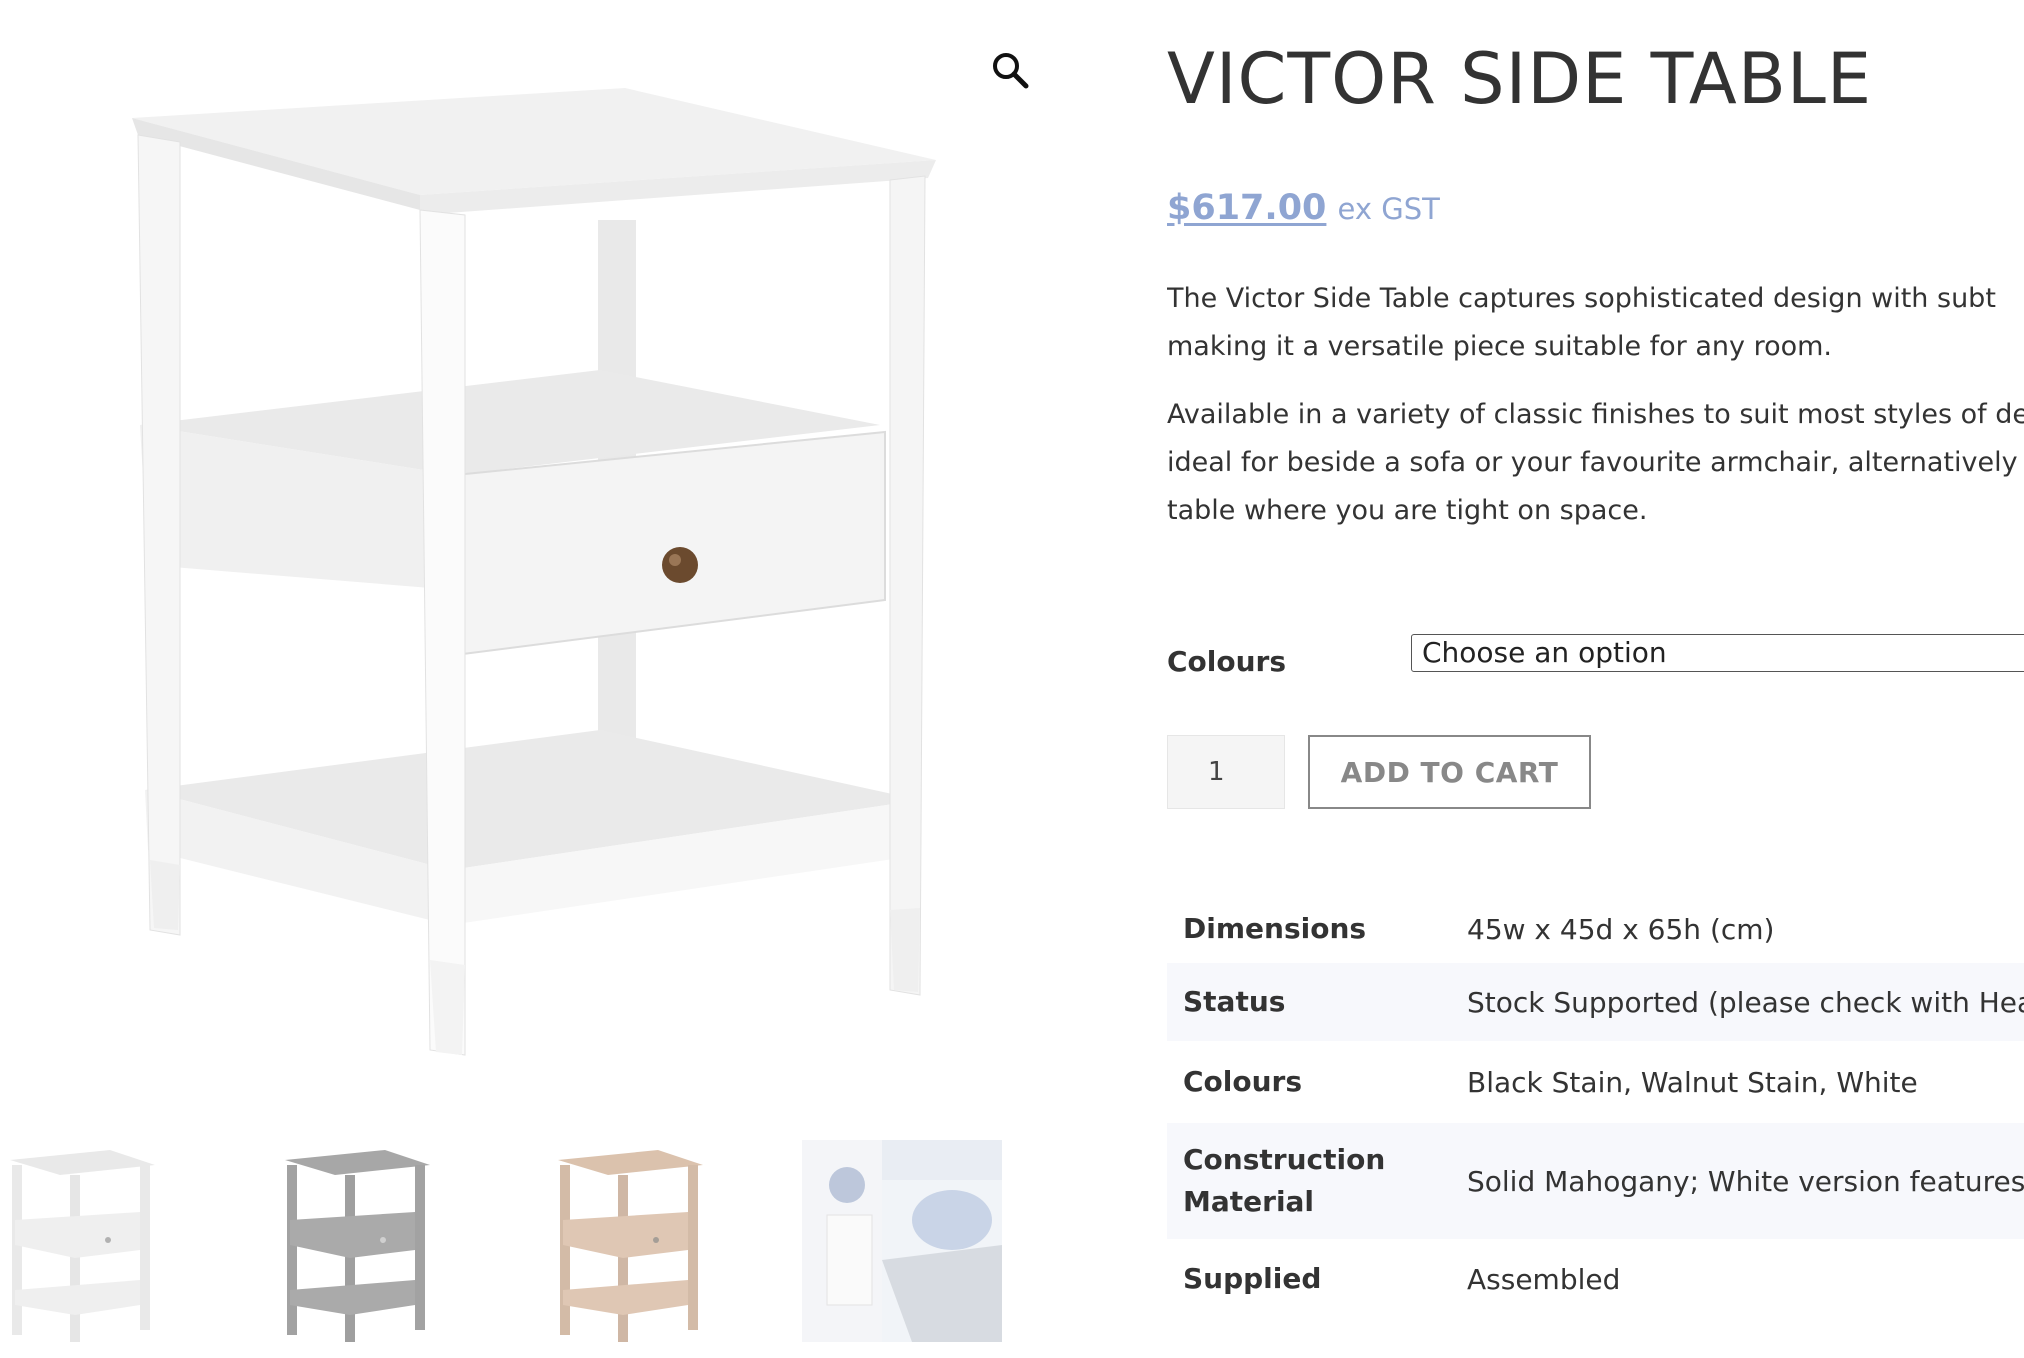 The width and height of the screenshot is (2024, 1358). What do you see at coordinates (1449, 772) in the screenshot?
I see `add-to-cart-button: ADD TO CART` at bounding box center [1449, 772].